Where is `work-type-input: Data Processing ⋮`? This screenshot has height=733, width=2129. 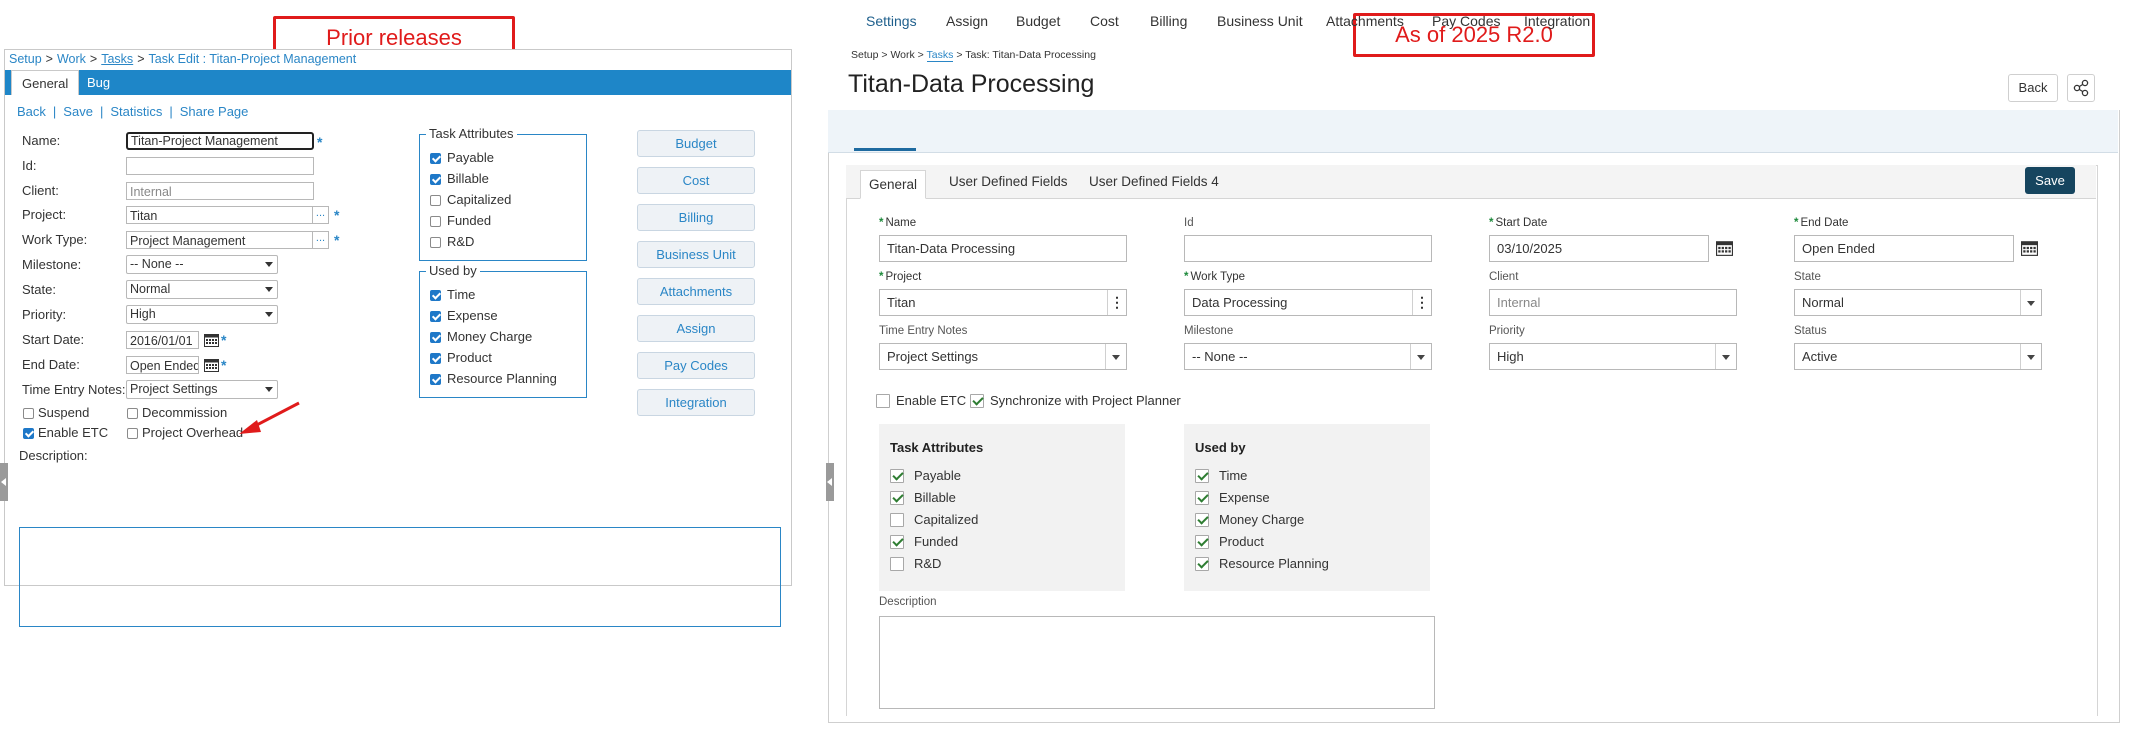 work-type-input: Data Processing ⋮ is located at coordinates (1308, 302).